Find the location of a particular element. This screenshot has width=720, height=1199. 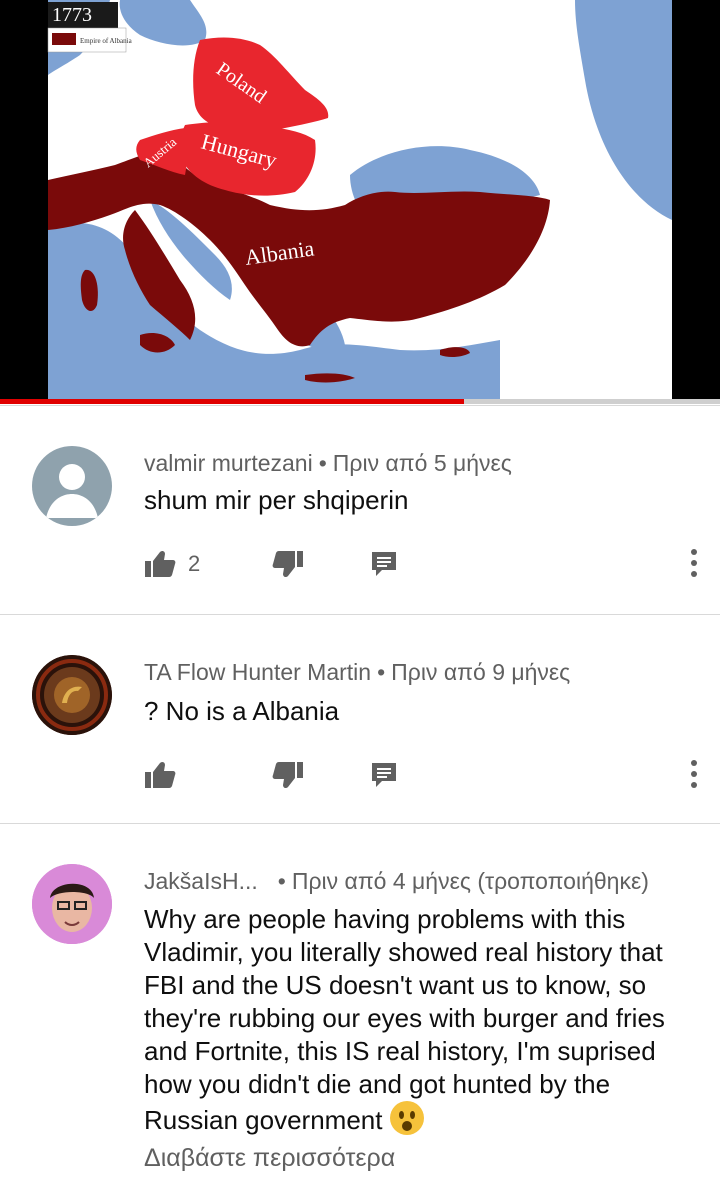

comment-meta: TA Flow Hunter Martin • Πριν από 9 μήνες is located at coordinates (357, 672).